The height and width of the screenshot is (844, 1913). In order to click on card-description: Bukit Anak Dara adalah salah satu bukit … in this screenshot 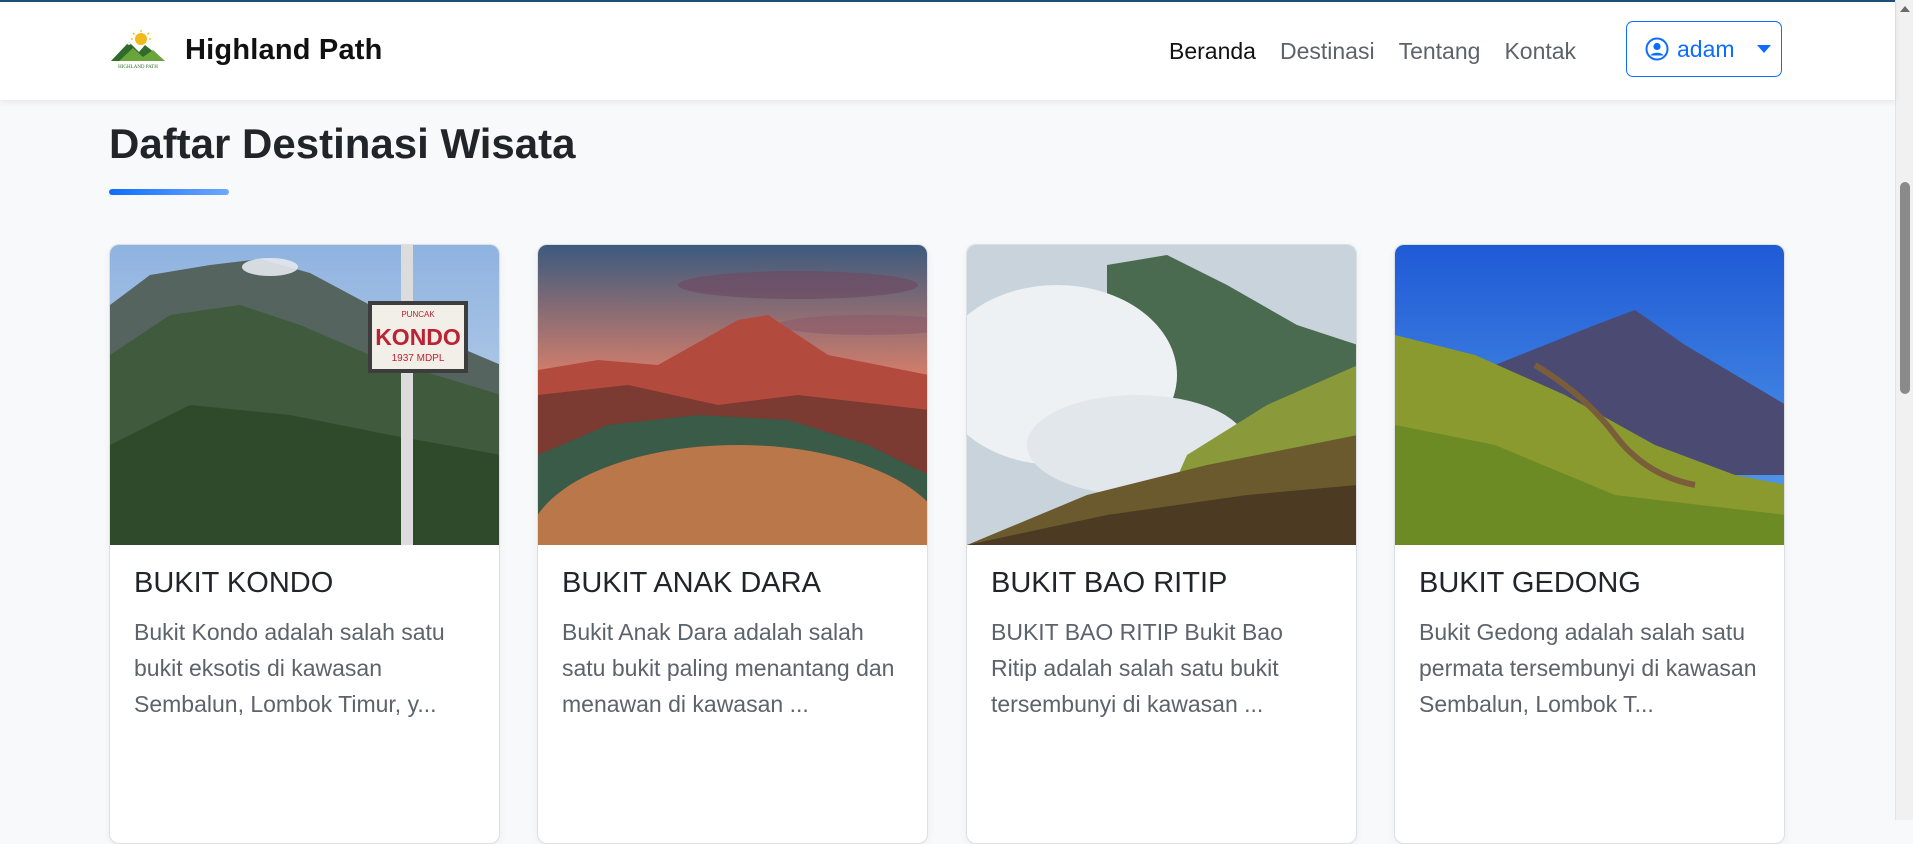, I will do `click(728, 668)`.